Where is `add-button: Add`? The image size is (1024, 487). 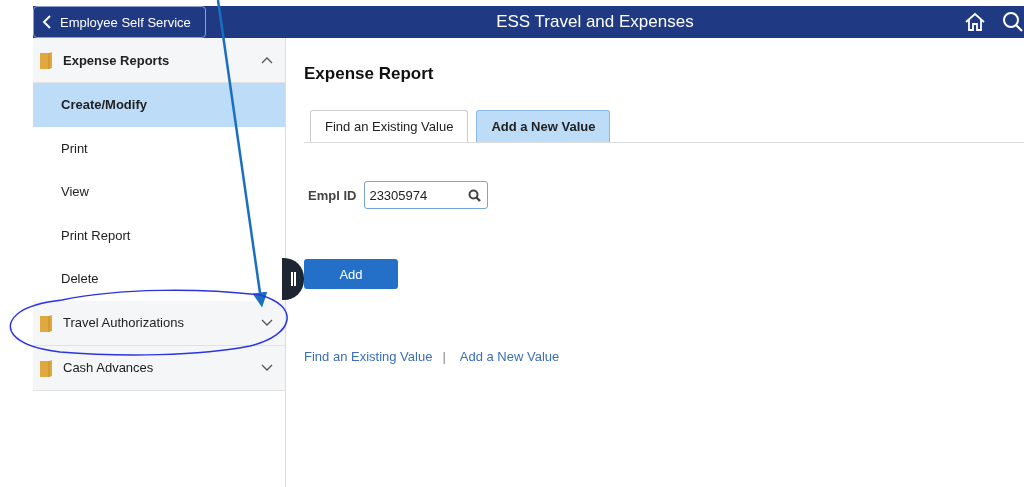 add-button: Add is located at coordinates (351, 274).